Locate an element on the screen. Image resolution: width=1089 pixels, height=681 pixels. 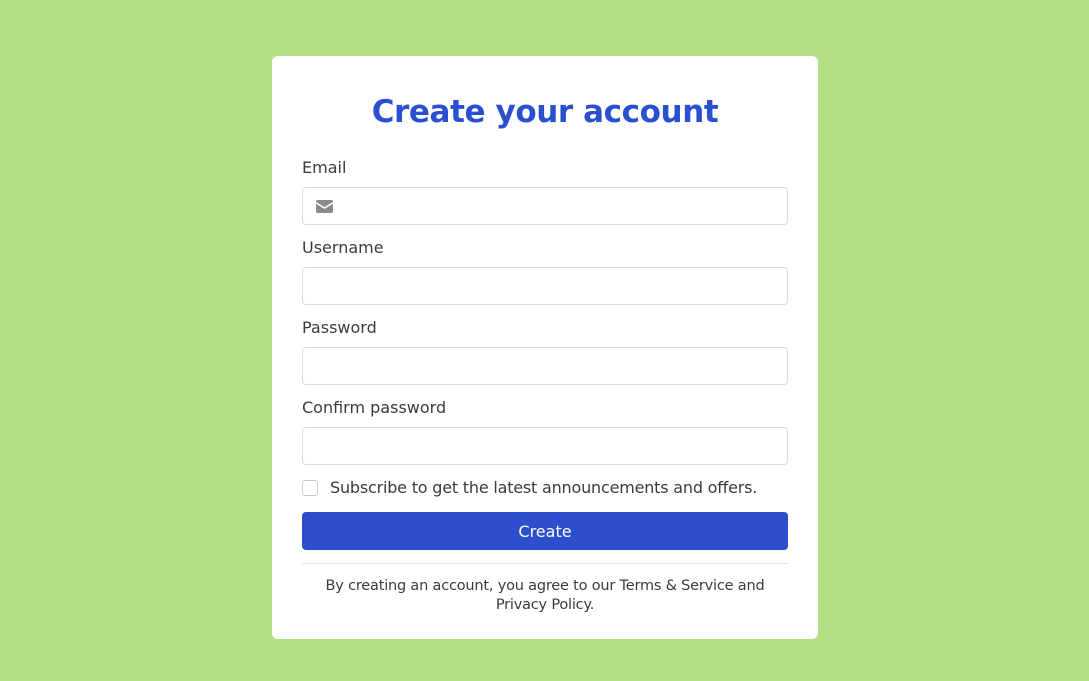
email-label: Email is located at coordinates (324, 167).